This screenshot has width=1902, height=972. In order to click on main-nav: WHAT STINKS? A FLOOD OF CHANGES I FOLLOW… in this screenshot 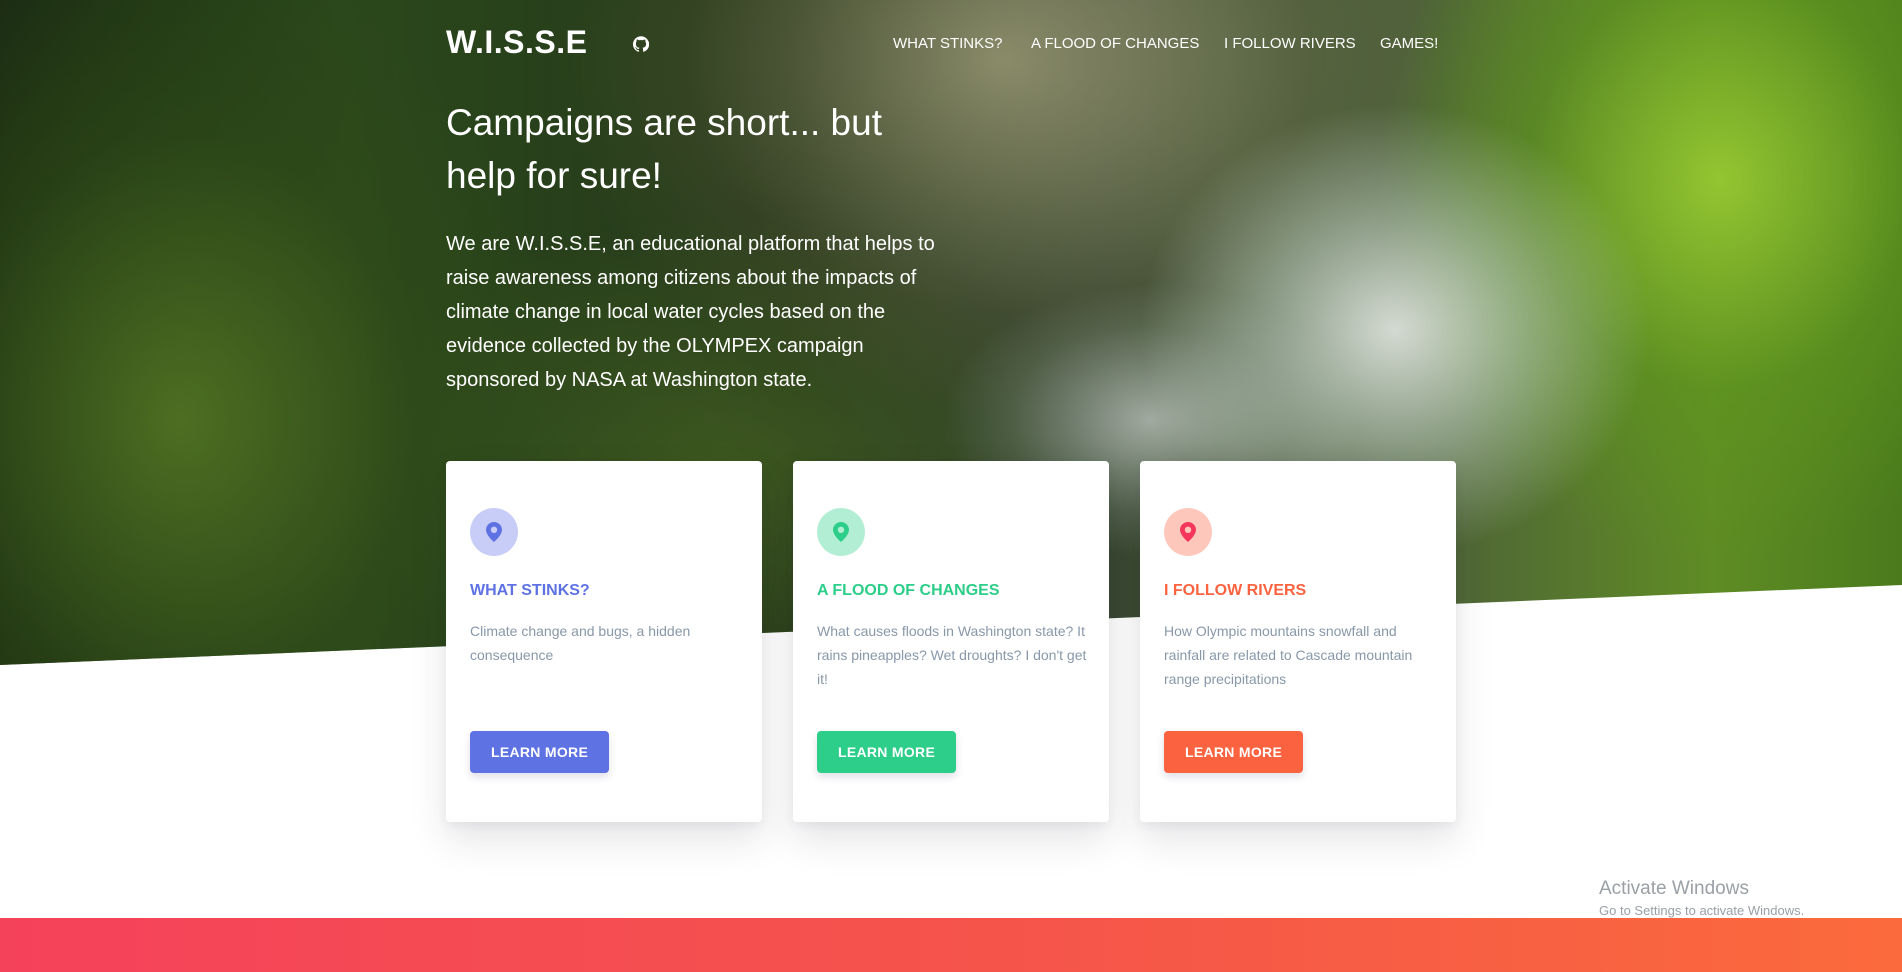, I will do `click(951, 45)`.